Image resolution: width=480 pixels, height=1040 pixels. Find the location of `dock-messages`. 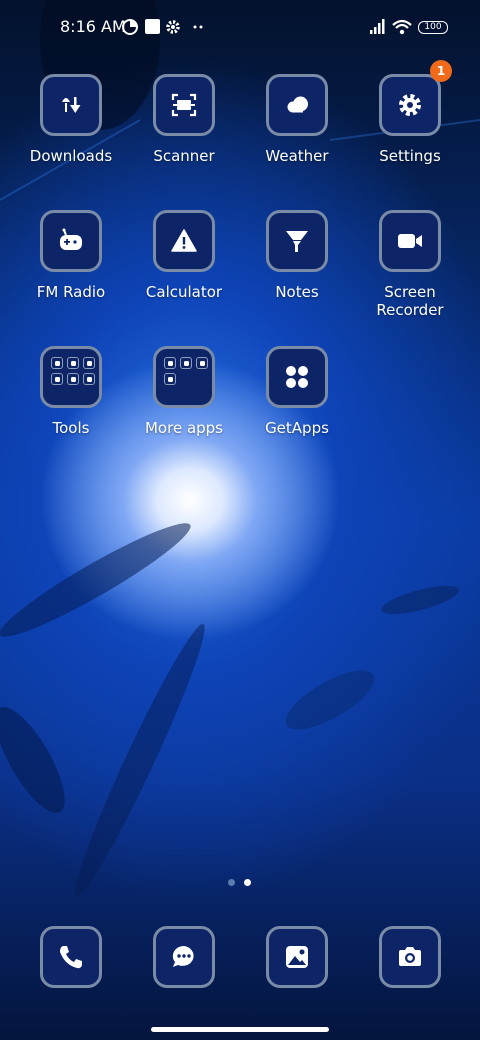

dock-messages is located at coordinates (184, 957).